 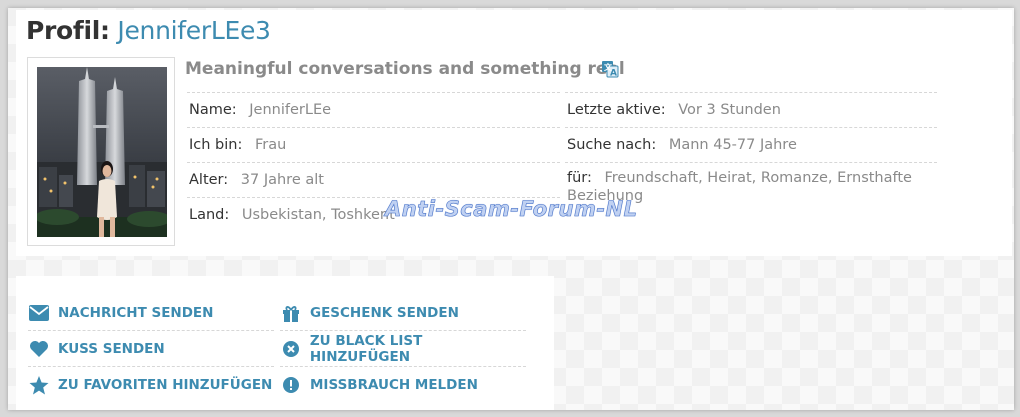 What do you see at coordinates (373, 144) in the screenshot?
I see `info-row-gender: Ich bin: Frau` at bounding box center [373, 144].